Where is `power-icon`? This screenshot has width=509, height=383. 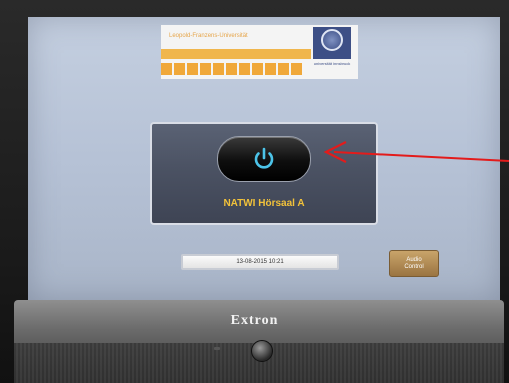
power-icon is located at coordinates (264, 158).